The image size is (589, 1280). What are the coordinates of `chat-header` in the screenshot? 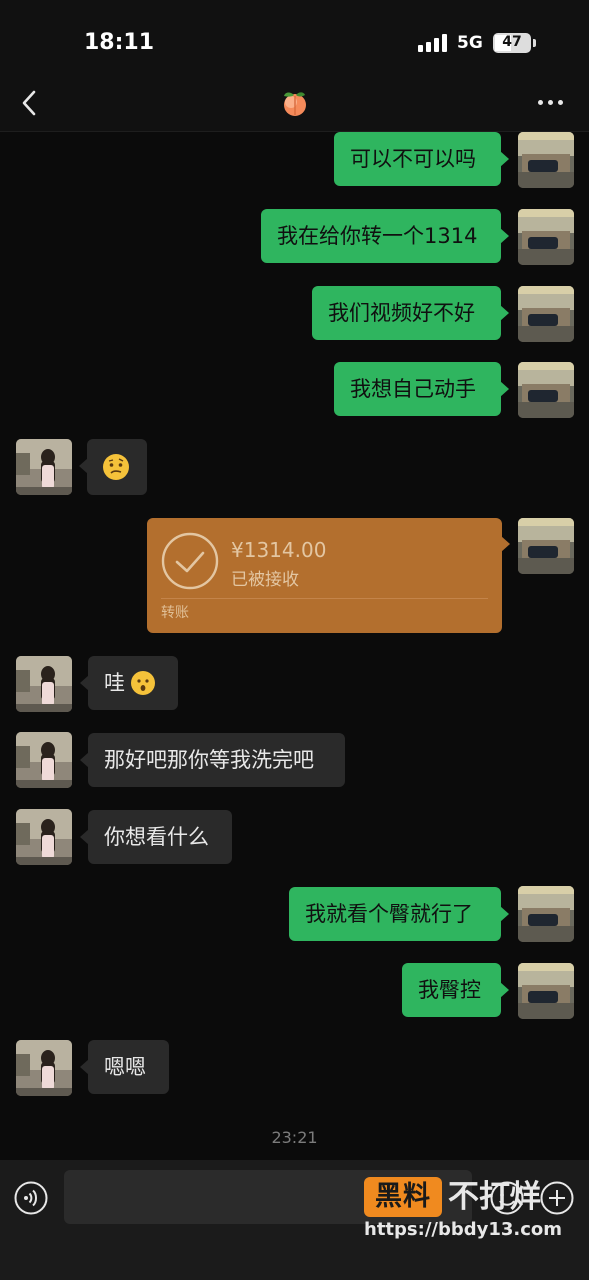 It's located at (294, 104).